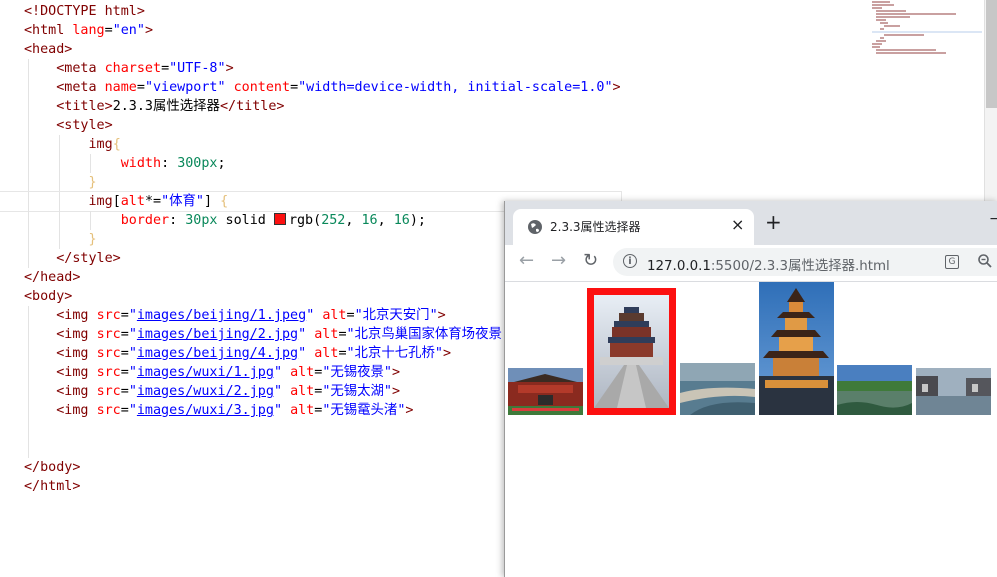 This screenshot has width=997, height=577. What do you see at coordinates (205, 391) in the screenshot?
I see `code-link: images/wuxi/2.jpg` at bounding box center [205, 391].